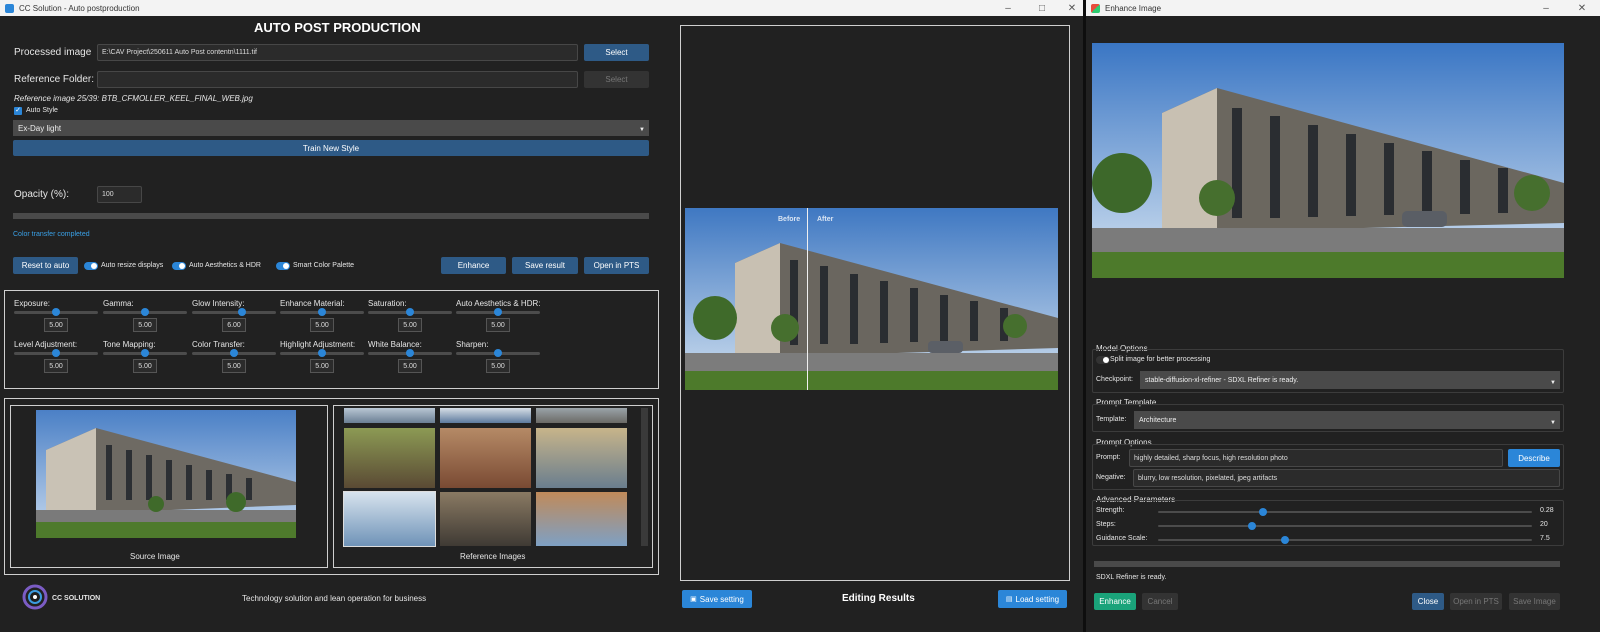 Image resolution: width=1600 pixels, height=632 pixels. I want to click on split-image-toggle, so click(1103, 360).